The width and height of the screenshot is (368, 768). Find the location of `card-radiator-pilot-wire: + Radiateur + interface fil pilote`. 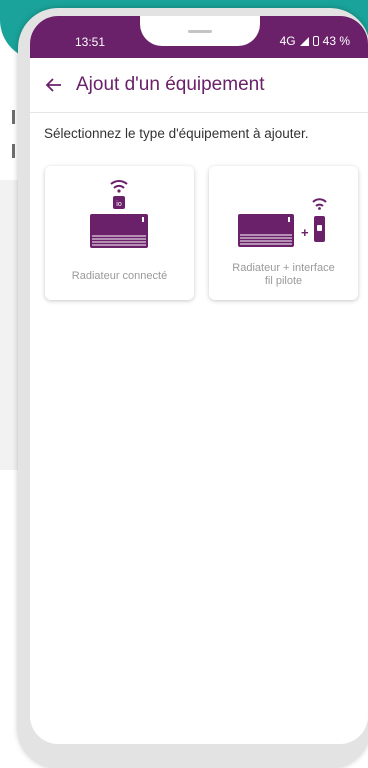

card-radiator-pilot-wire: + Radiateur + interface fil pilote is located at coordinates (283, 233).